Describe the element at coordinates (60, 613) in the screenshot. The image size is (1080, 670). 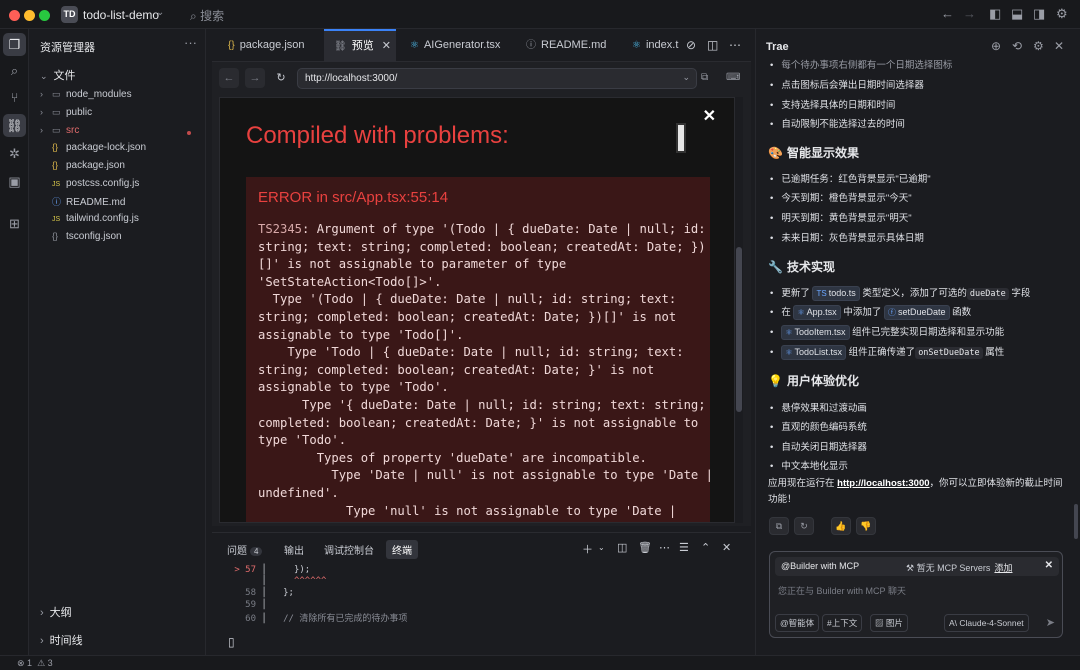
I see `outline-label: 大纲` at that location.